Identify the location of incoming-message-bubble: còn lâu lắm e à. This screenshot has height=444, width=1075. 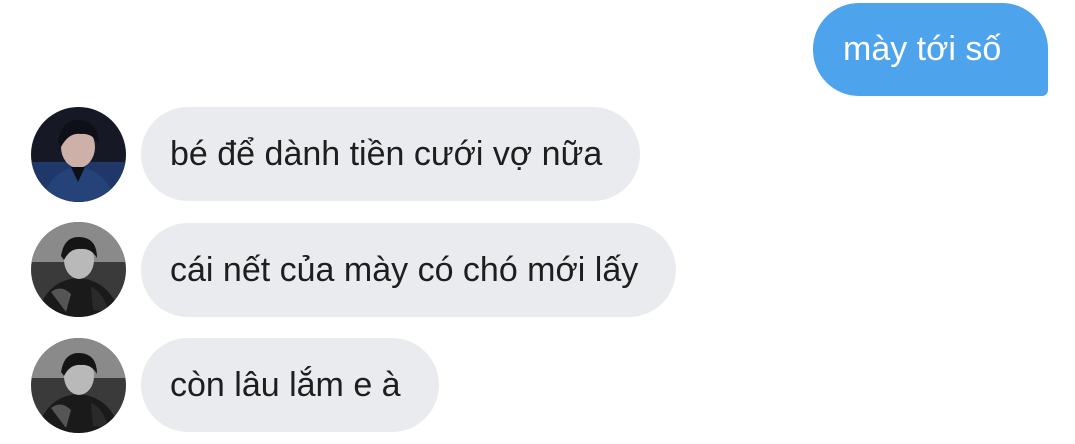
(290, 385).